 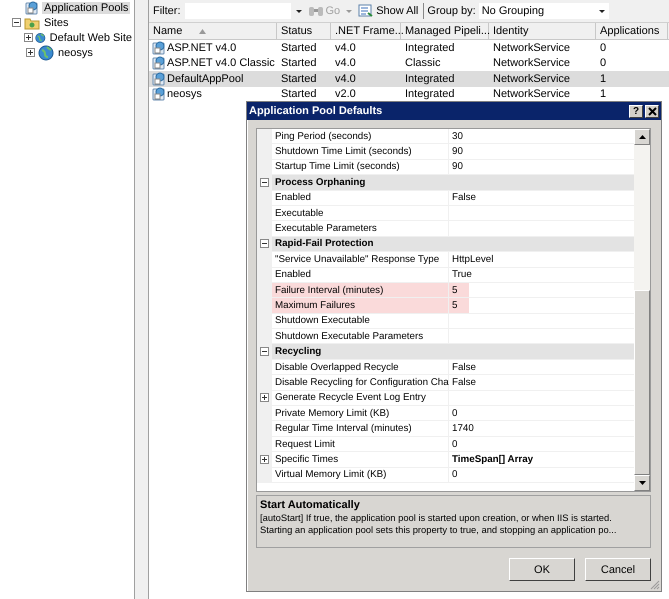 What do you see at coordinates (388, 11) in the screenshot?
I see `show-all-button: Show All` at bounding box center [388, 11].